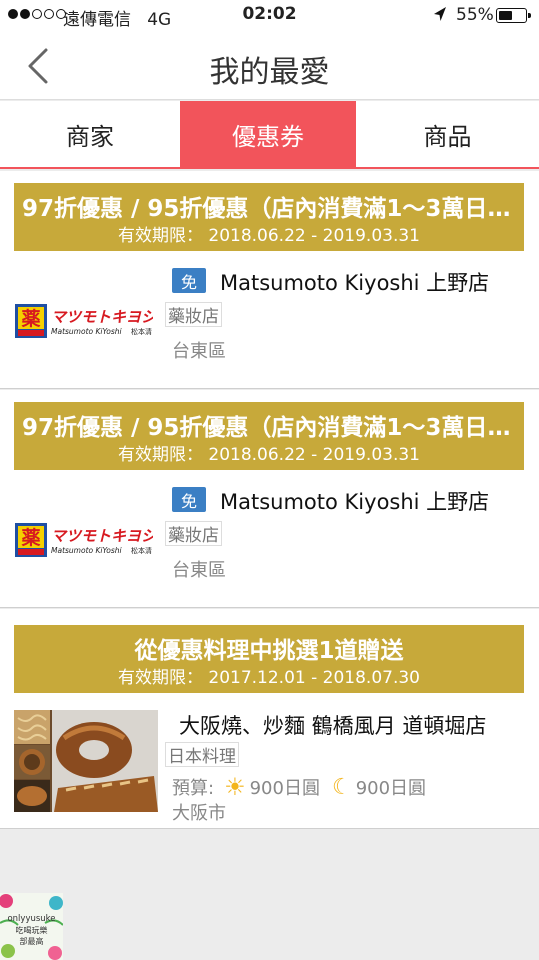 The height and width of the screenshot is (960, 539). I want to click on blog-watermark: onlyyusuke 吃喝玩樂 部最高, so click(31, 926).